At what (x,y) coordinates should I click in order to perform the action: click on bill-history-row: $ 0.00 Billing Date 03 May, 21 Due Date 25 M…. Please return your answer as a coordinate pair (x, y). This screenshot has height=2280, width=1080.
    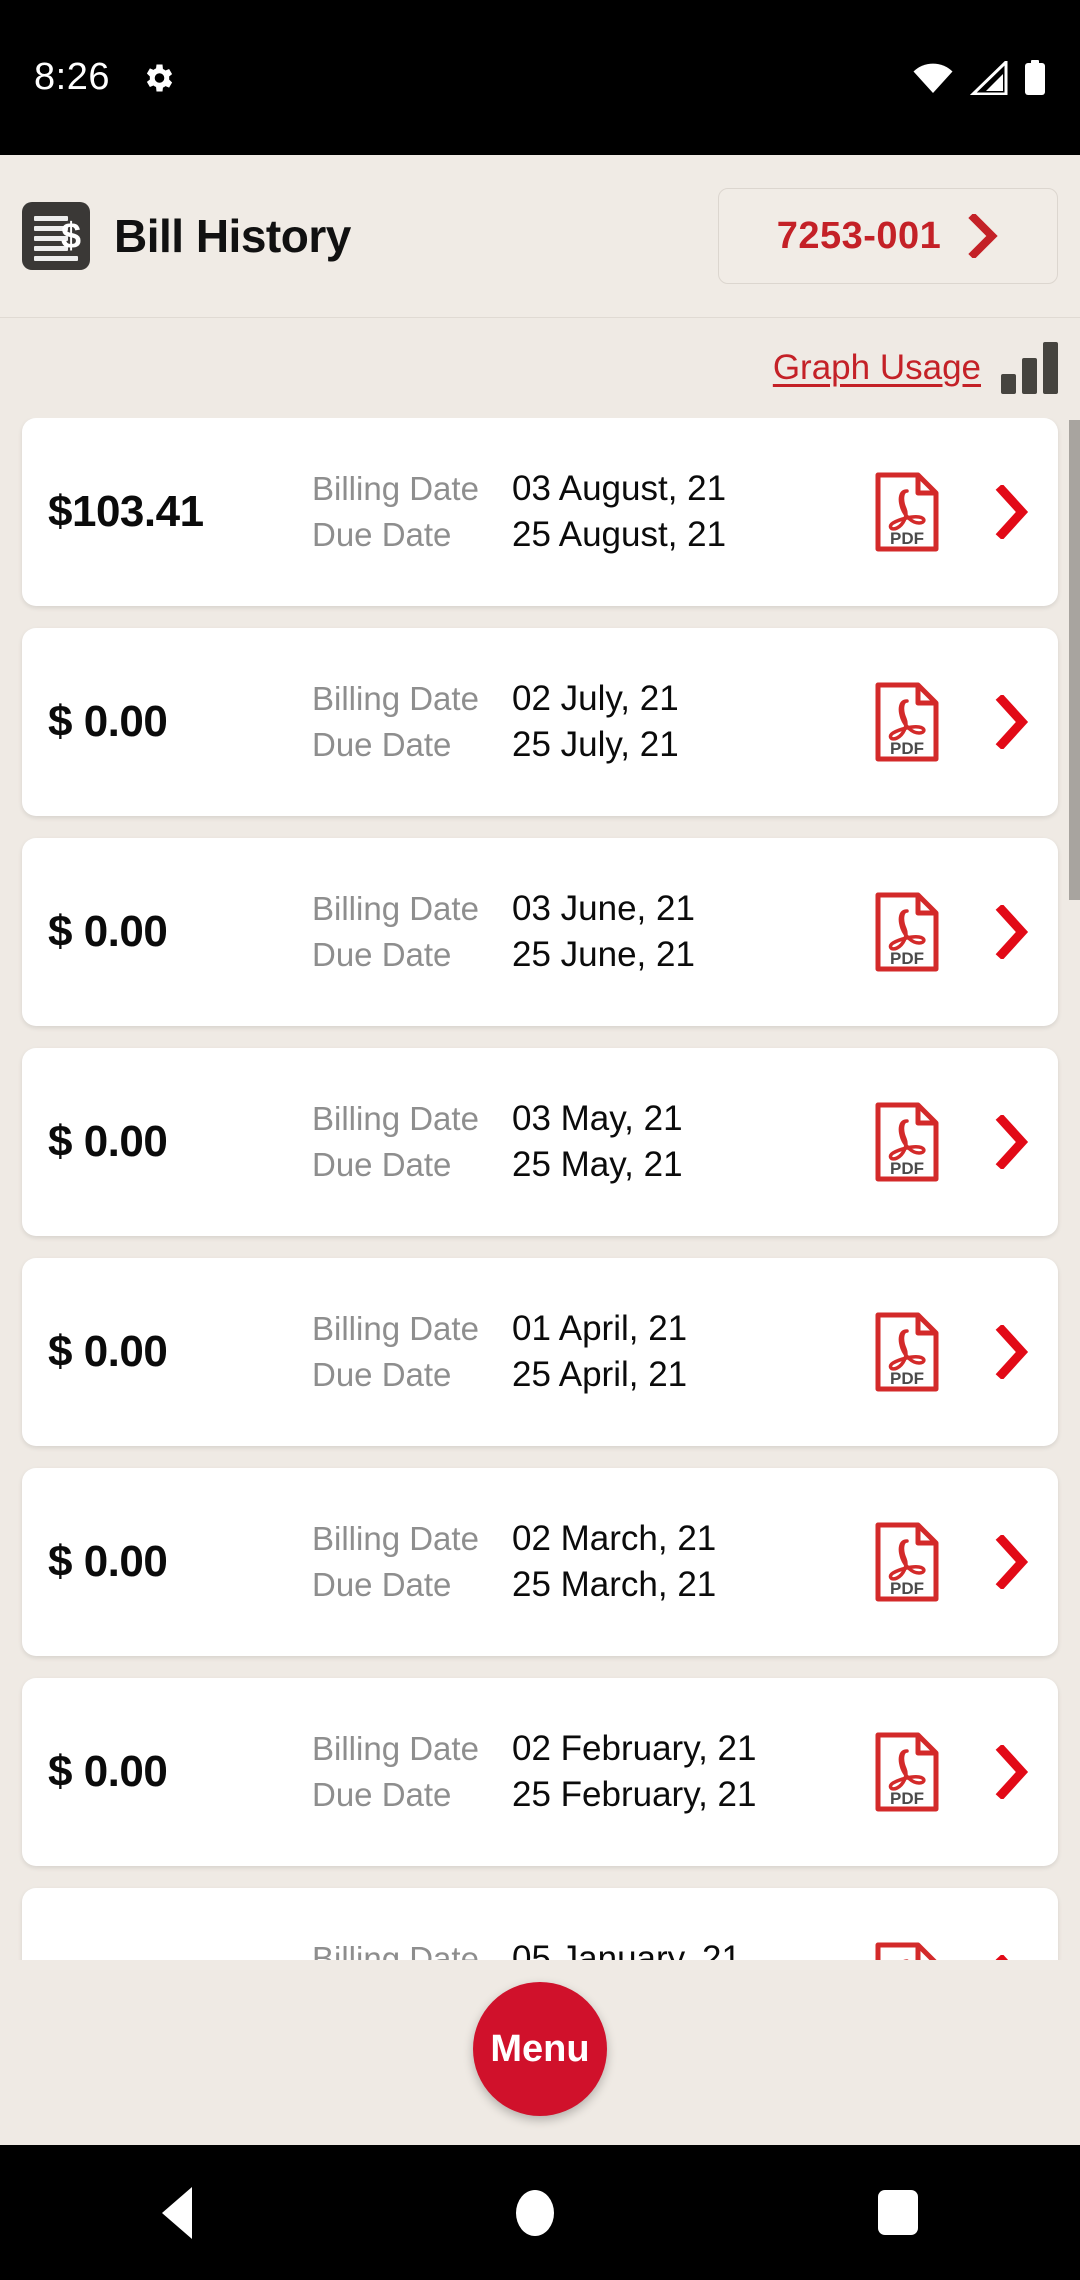
    Looking at the image, I should click on (540, 1142).